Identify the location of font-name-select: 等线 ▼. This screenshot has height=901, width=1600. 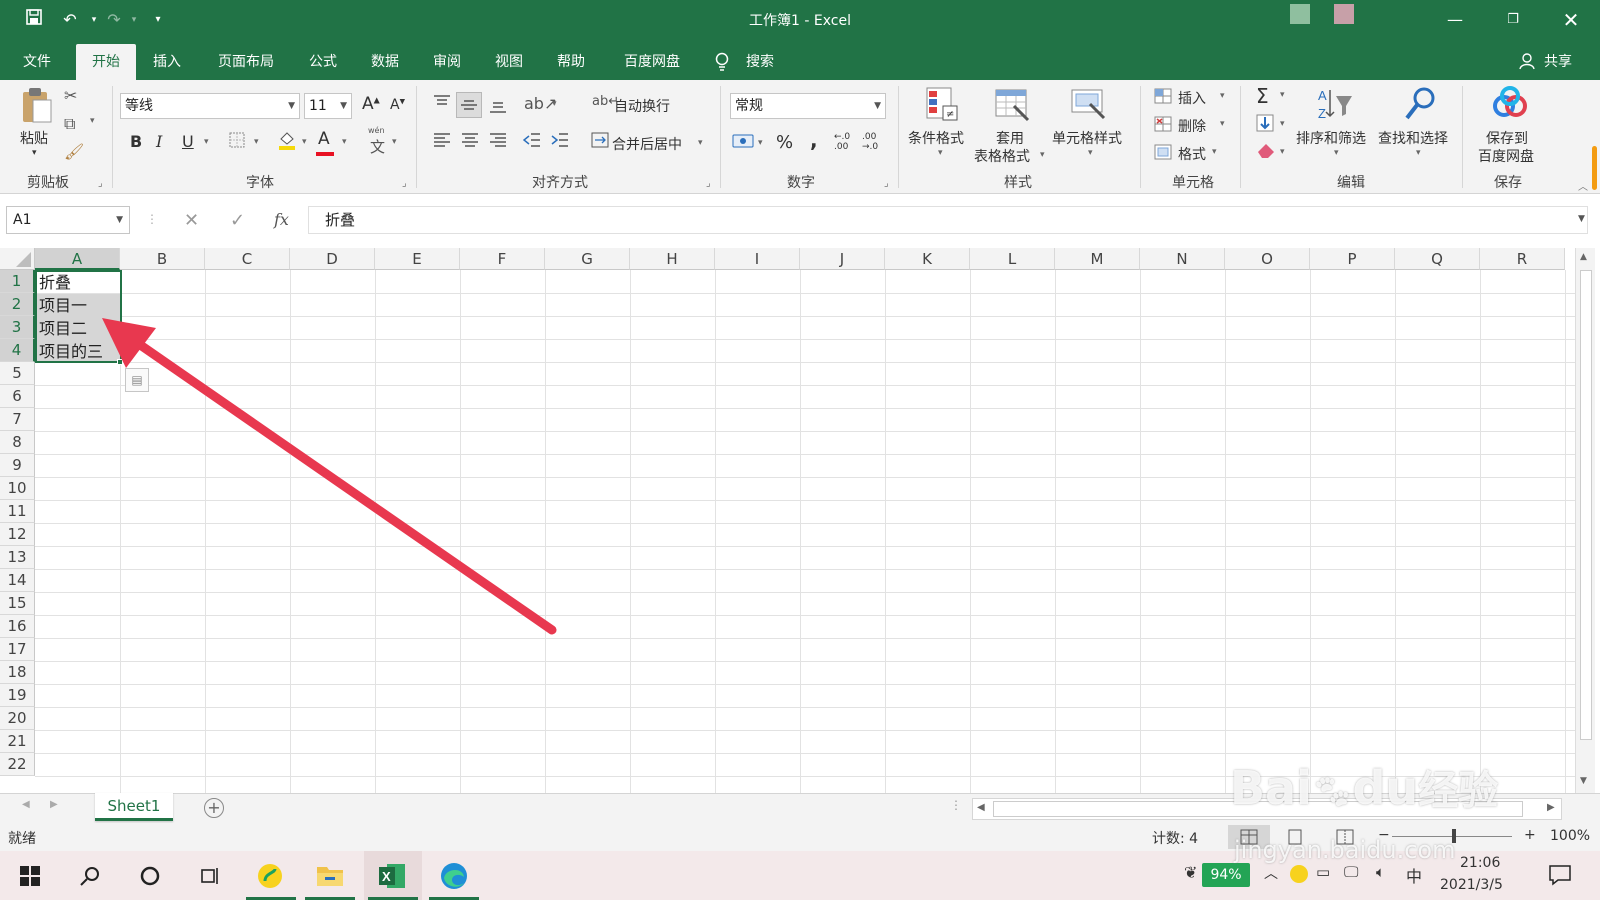
(210, 106).